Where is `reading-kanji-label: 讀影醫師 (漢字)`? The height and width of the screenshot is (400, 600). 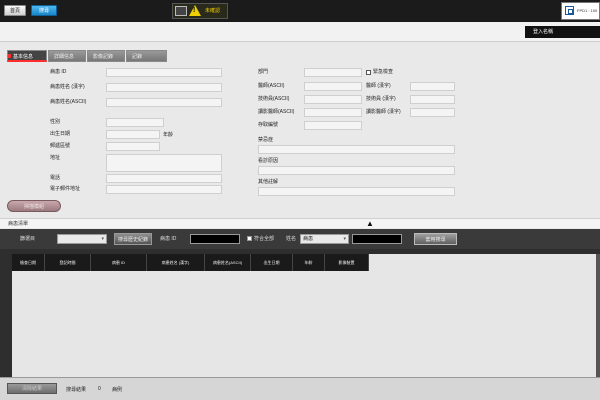 reading-kanji-label: 讀影醫師 (漢字) is located at coordinates (383, 112).